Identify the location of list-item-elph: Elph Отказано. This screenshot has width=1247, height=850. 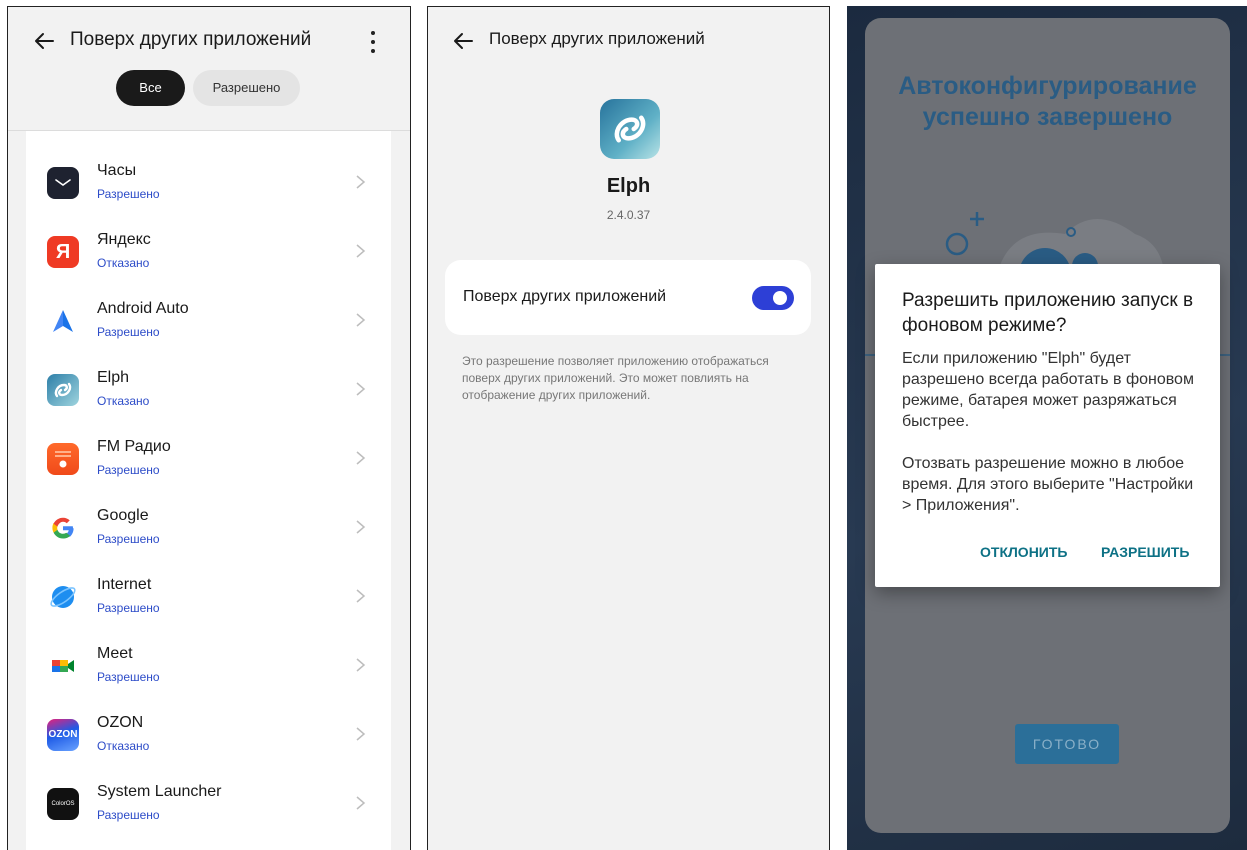
(208, 389).